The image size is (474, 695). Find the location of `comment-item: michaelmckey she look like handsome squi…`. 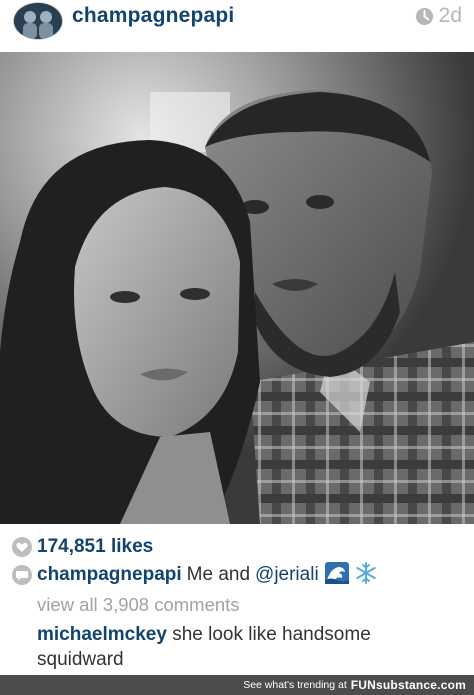

comment-item: michaelmckey she look like handsome squi… is located at coordinates (247, 647).